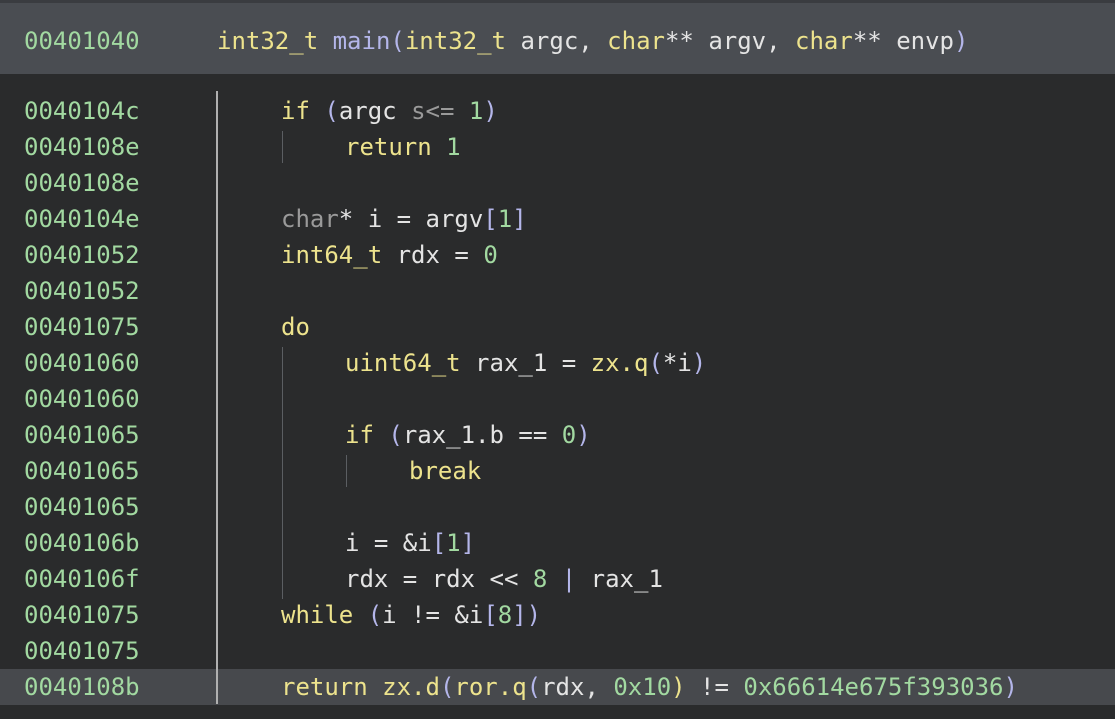  I want to click on param-name: argv, so click(737, 41).